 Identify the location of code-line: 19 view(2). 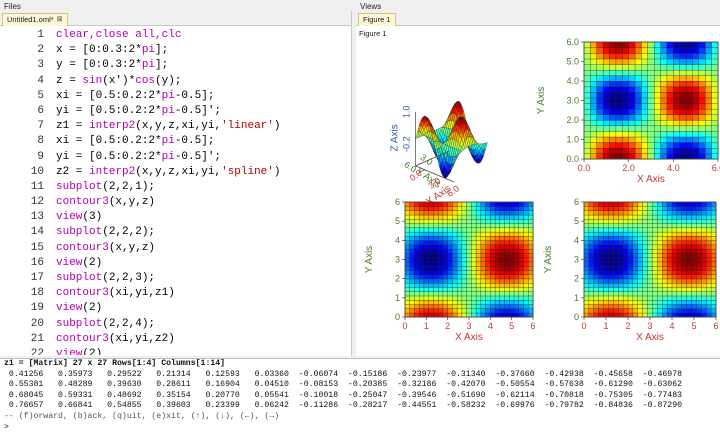
(175, 308).